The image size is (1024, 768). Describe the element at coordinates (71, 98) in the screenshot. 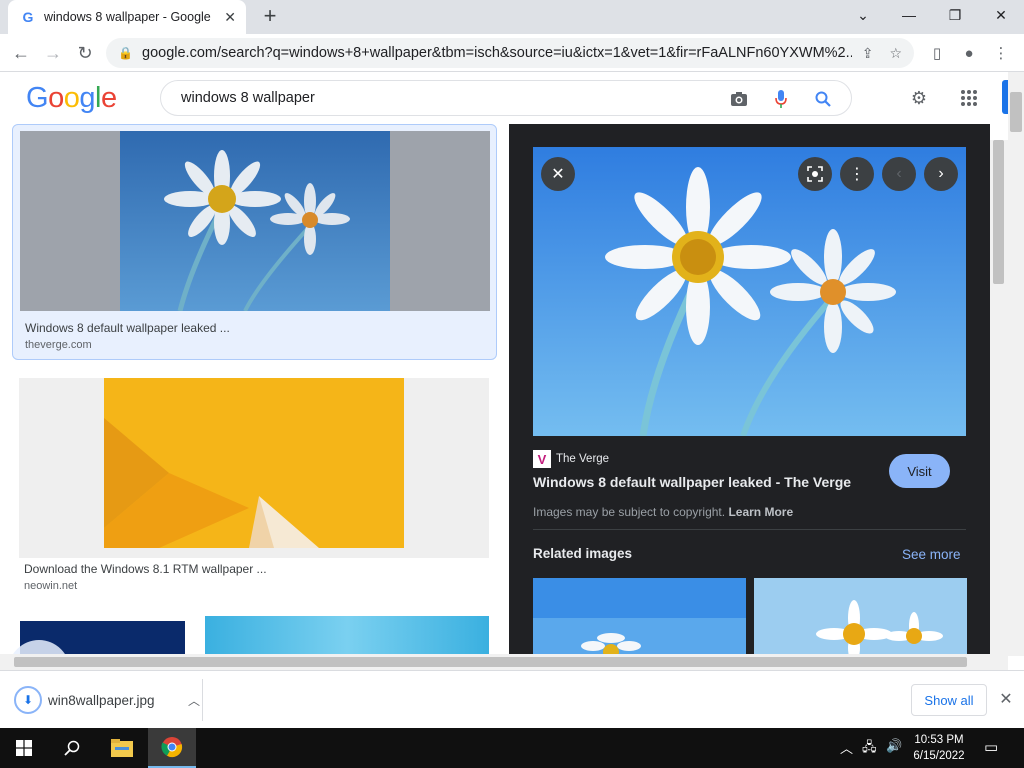

I see `google-logo: Google` at that location.